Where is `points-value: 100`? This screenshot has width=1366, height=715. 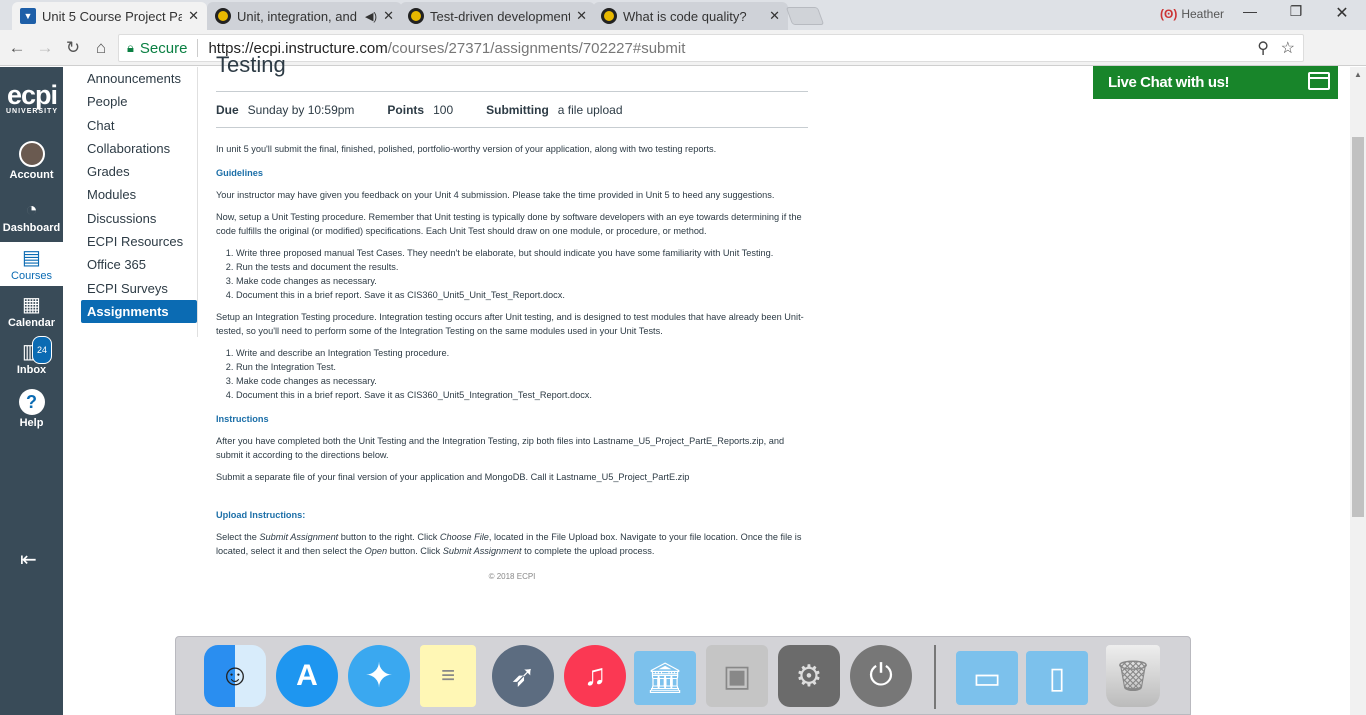 points-value: 100 is located at coordinates (443, 109).